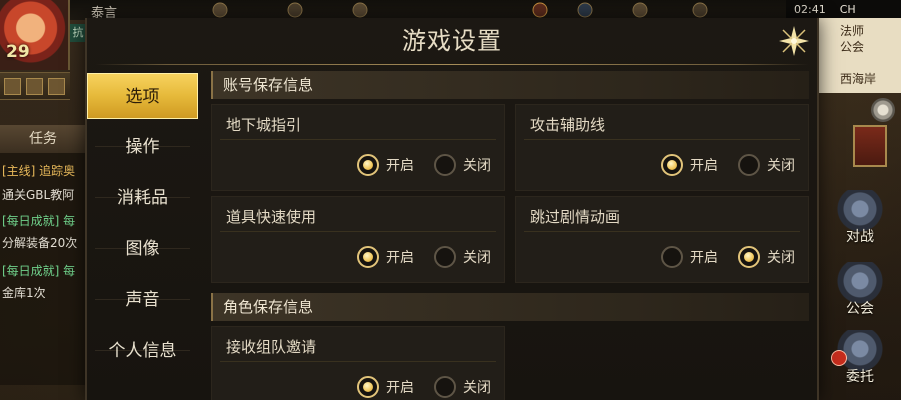  What do you see at coordinates (460, 10) in the screenshot?
I see `top-hud-ornaments` at bounding box center [460, 10].